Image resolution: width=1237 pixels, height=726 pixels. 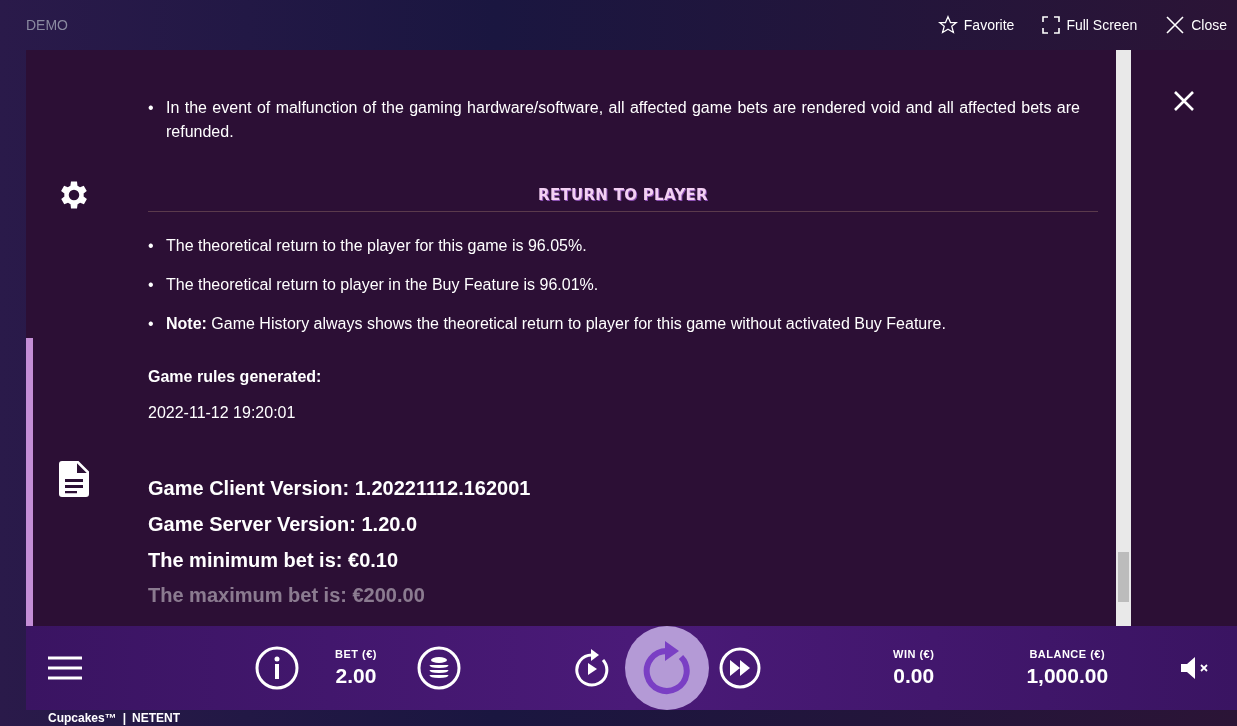 I want to click on bet-value: 2.00, so click(x=356, y=676).